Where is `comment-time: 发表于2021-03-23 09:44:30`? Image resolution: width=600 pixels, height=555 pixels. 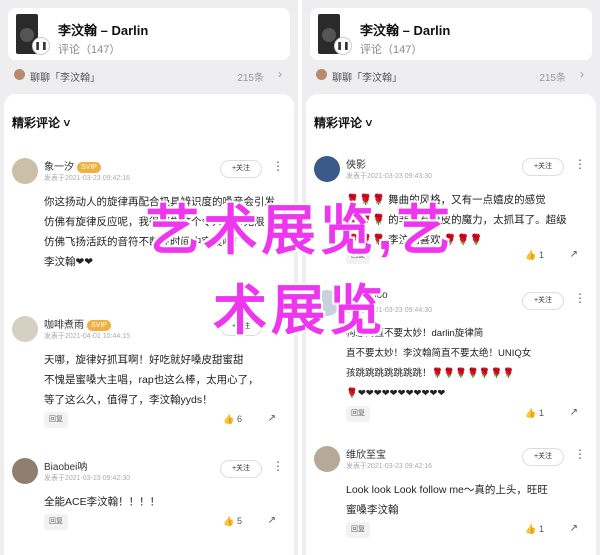 comment-time: 发表于2021-03-23 09:44:30 is located at coordinates (389, 310).